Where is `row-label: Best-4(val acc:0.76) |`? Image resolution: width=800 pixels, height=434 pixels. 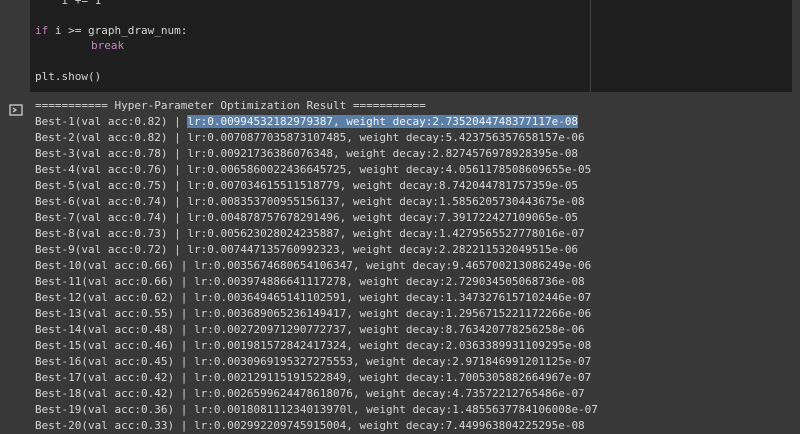 row-label: Best-4(val acc:0.76) | is located at coordinates (111, 169).